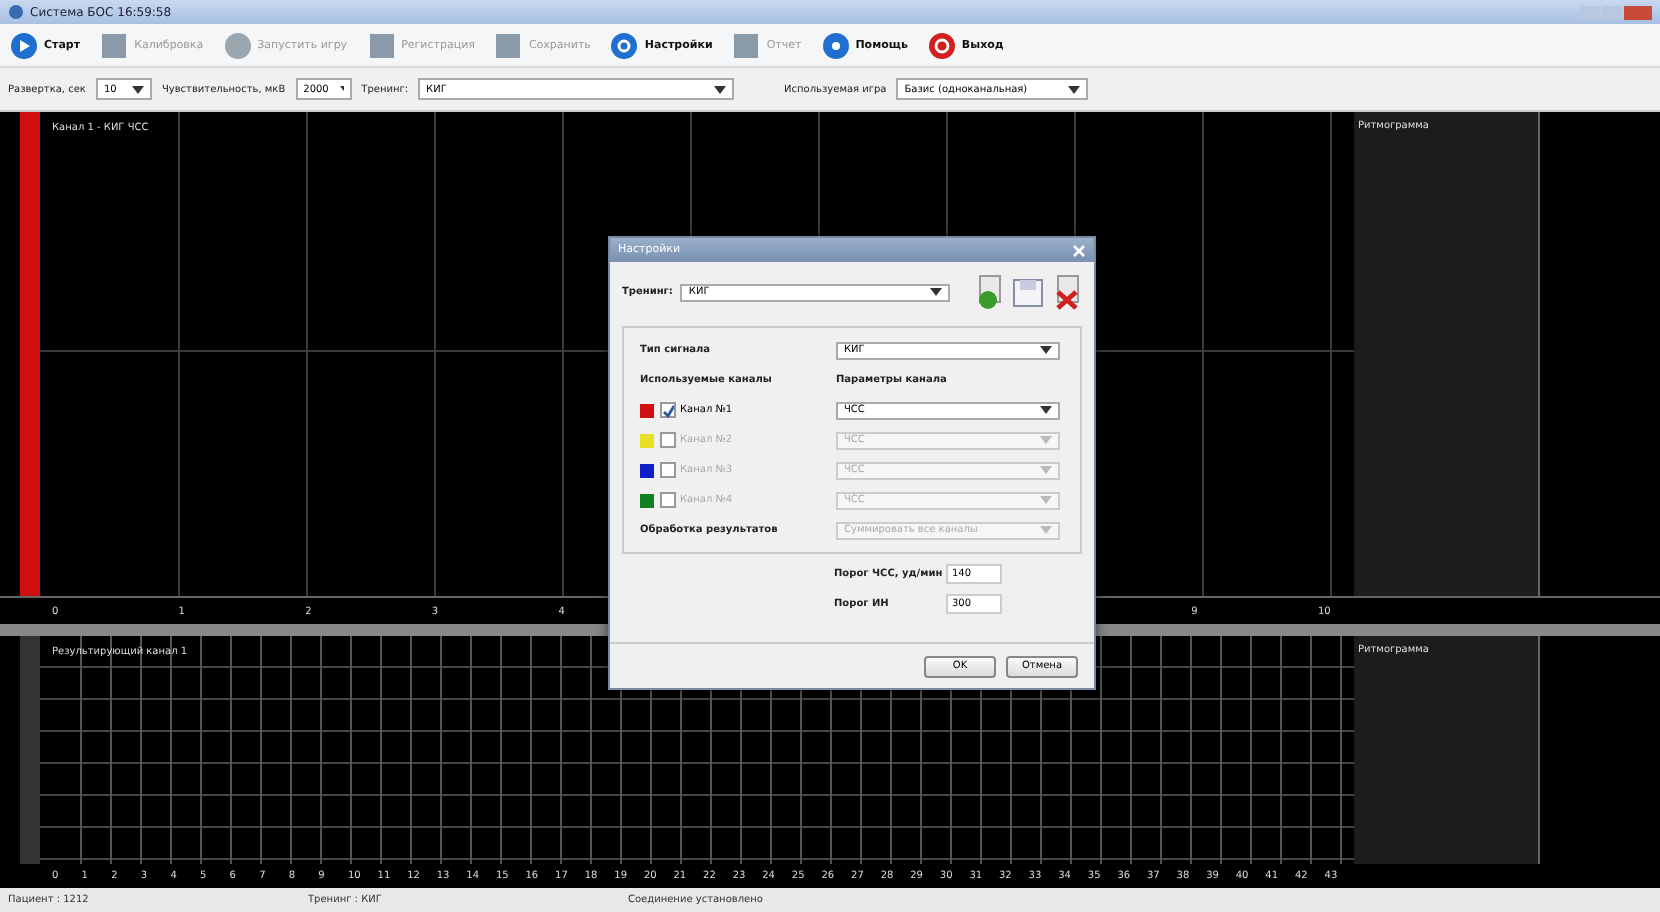  I want to click on window-controls-icon, so click(1616, 12).